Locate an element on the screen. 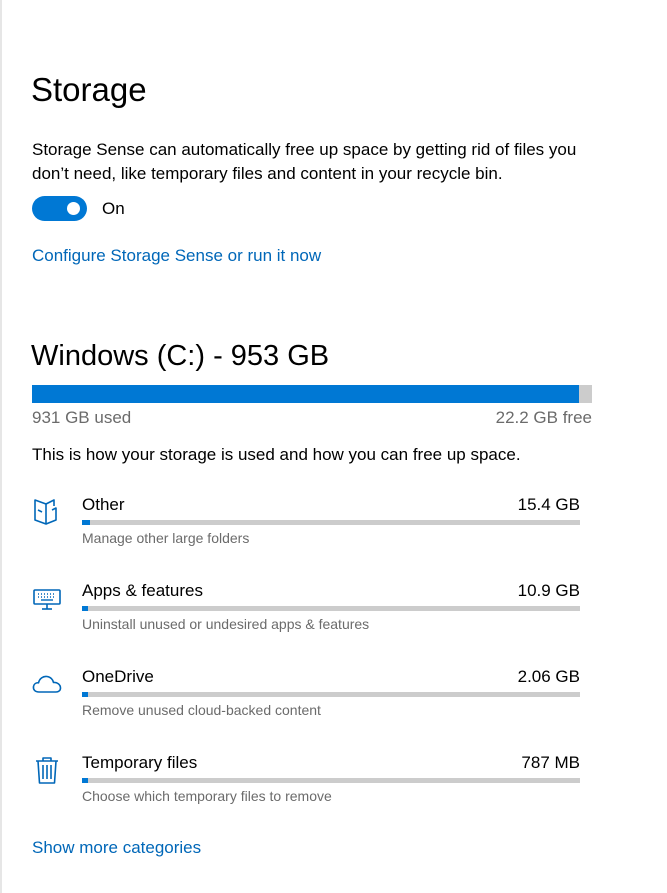 Image resolution: width=667 pixels, height=893 pixels. category-size: 2.06 GB is located at coordinates (548, 676).